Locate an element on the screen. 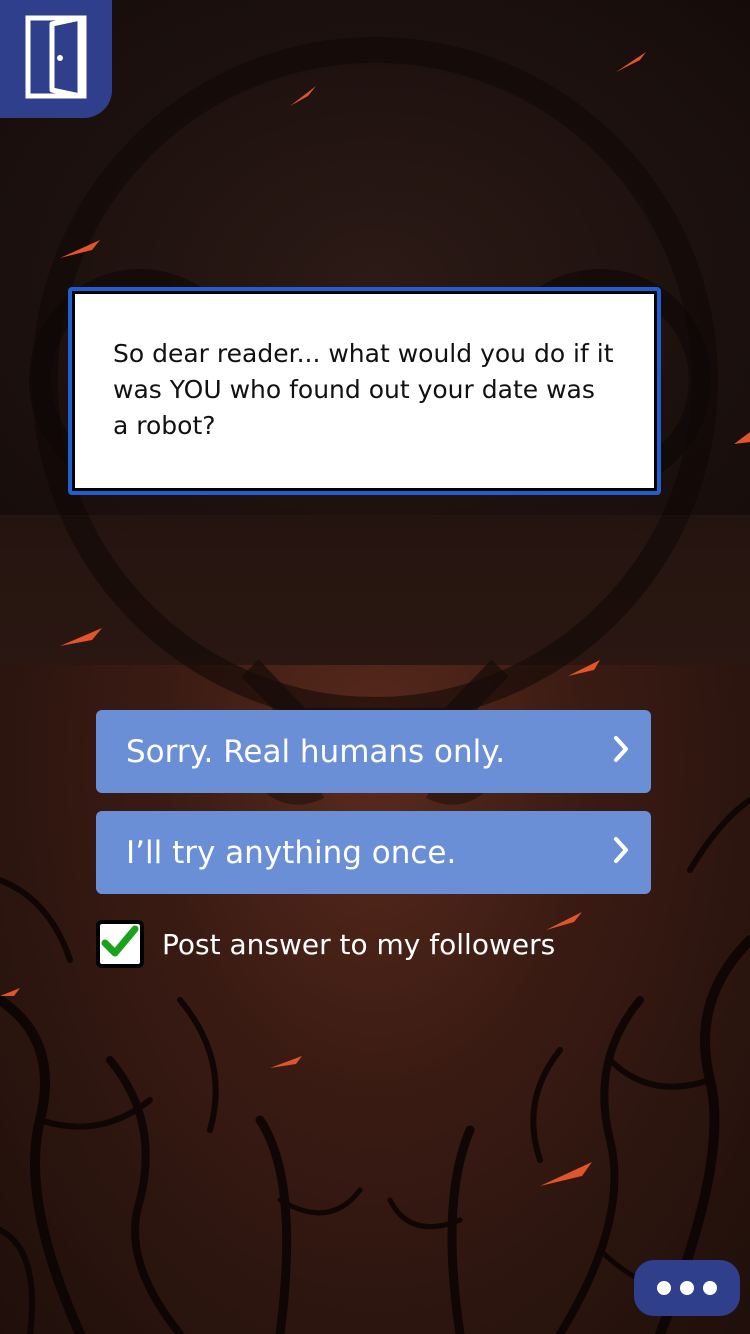  more-dots-icon is located at coordinates (687, 1288).